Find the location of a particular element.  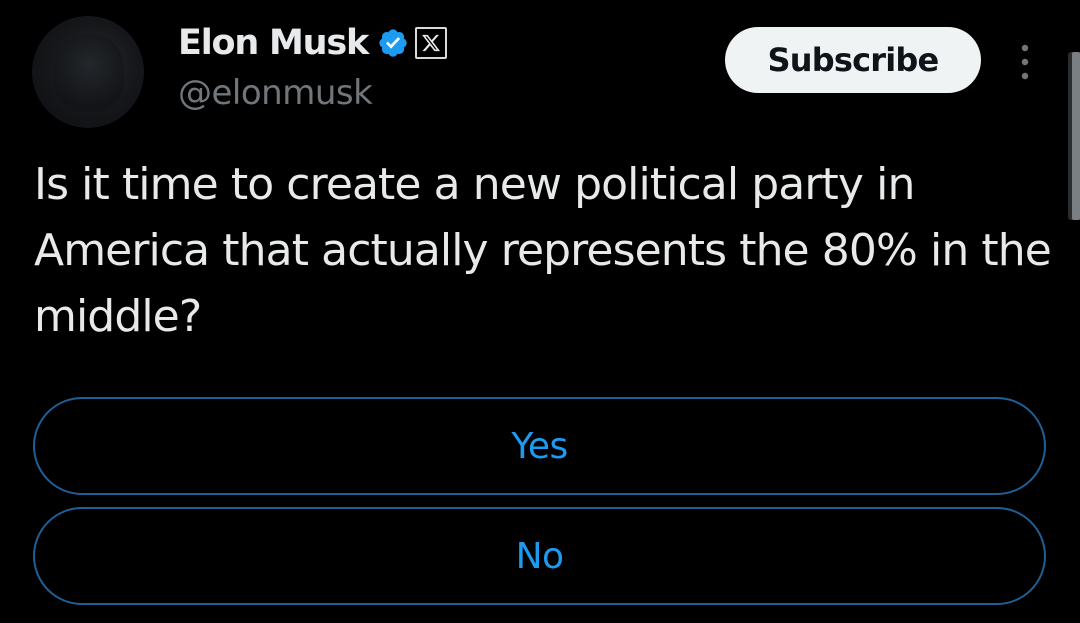

more-vertical-icon is located at coordinates (1025, 62).